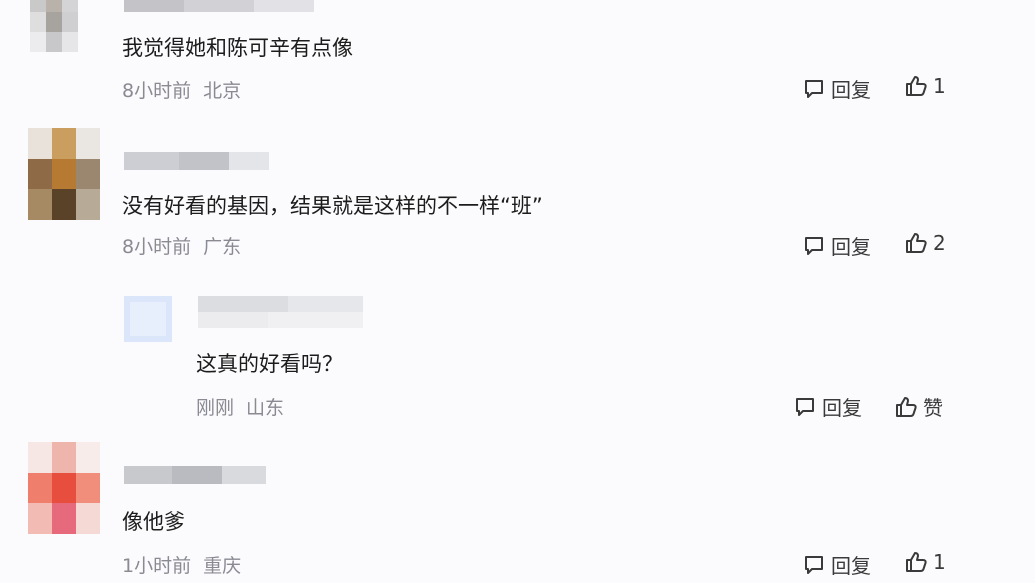  Describe the element at coordinates (265, 408) in the screenshot. I see `comment-location: 山东` at that location.